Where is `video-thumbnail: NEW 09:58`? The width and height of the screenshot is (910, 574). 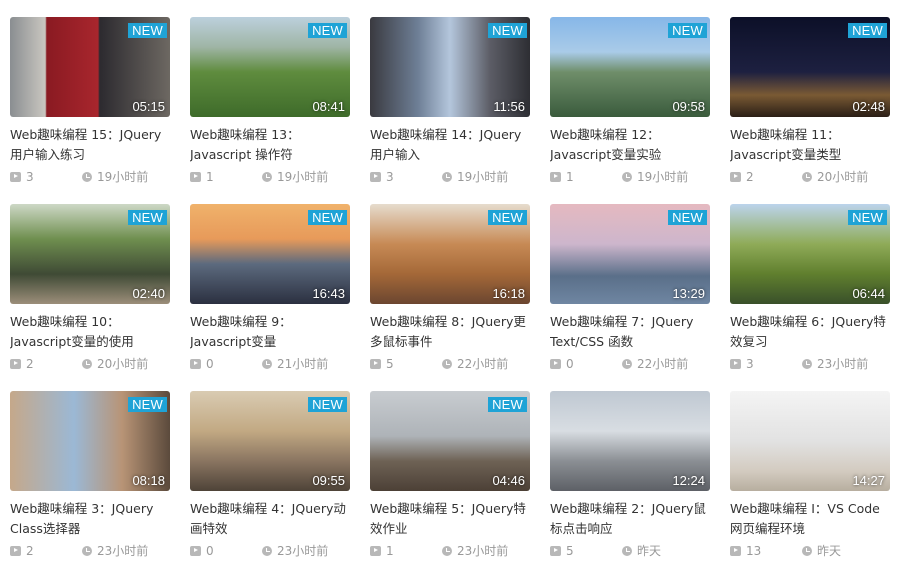
video-thumbnail: NEW 09:58 is located at coordinates (630, 67).